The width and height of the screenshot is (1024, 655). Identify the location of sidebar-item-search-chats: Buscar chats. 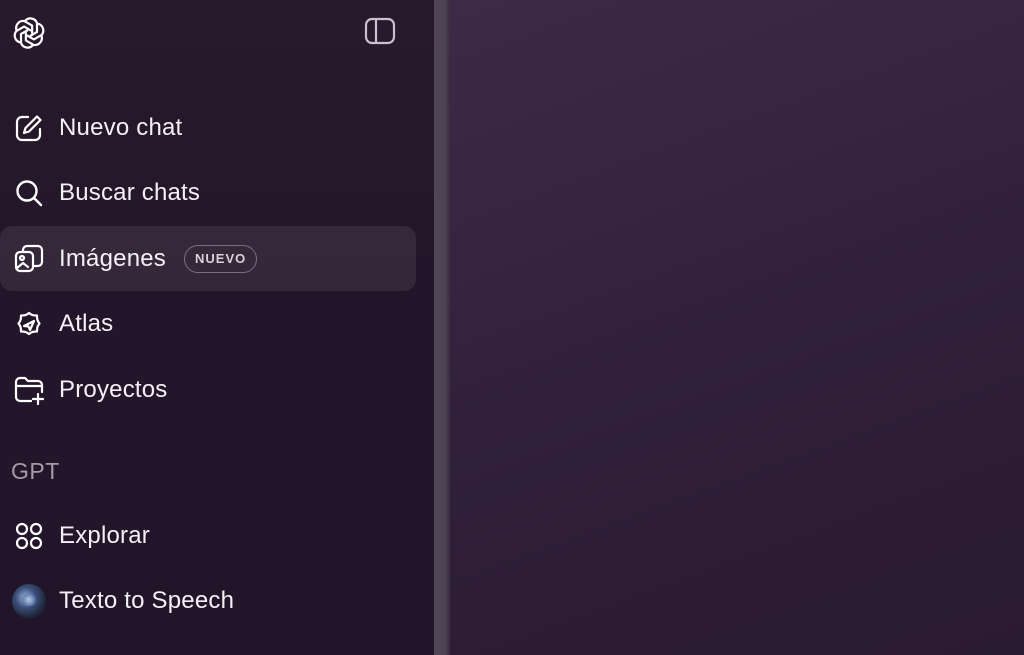
(208, 192).